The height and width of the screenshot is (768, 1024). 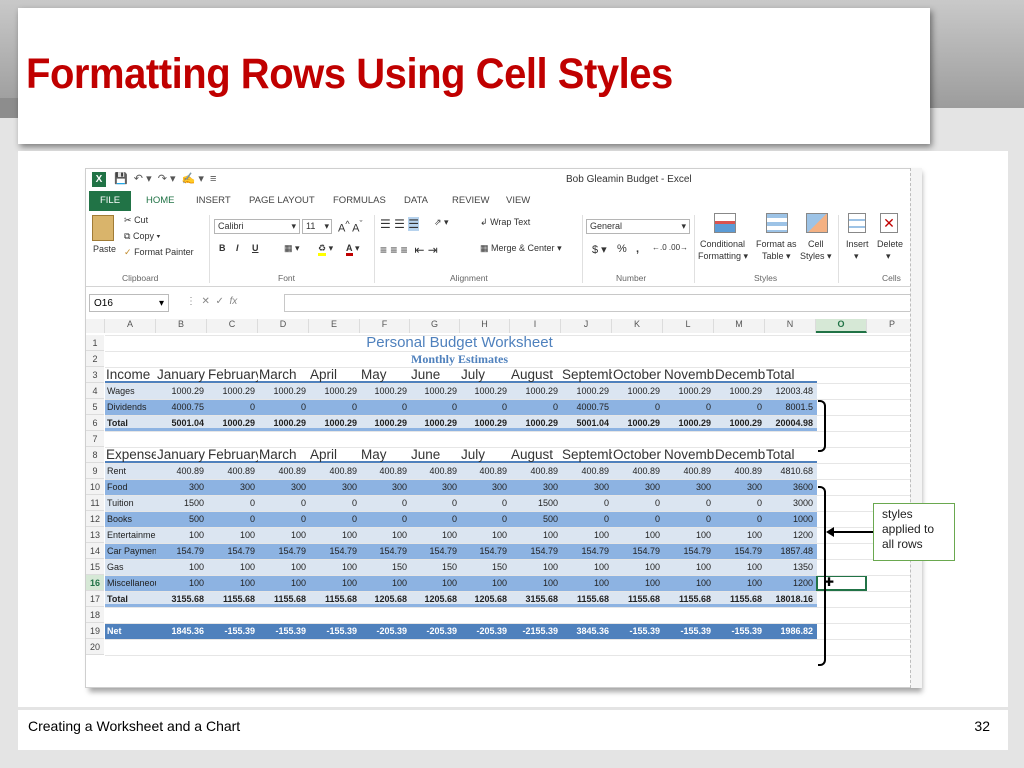 What do you see at coordinates (283, 455) in the screenshot?
I see `expense_header-cell: March` at bounding box center [283, 455].